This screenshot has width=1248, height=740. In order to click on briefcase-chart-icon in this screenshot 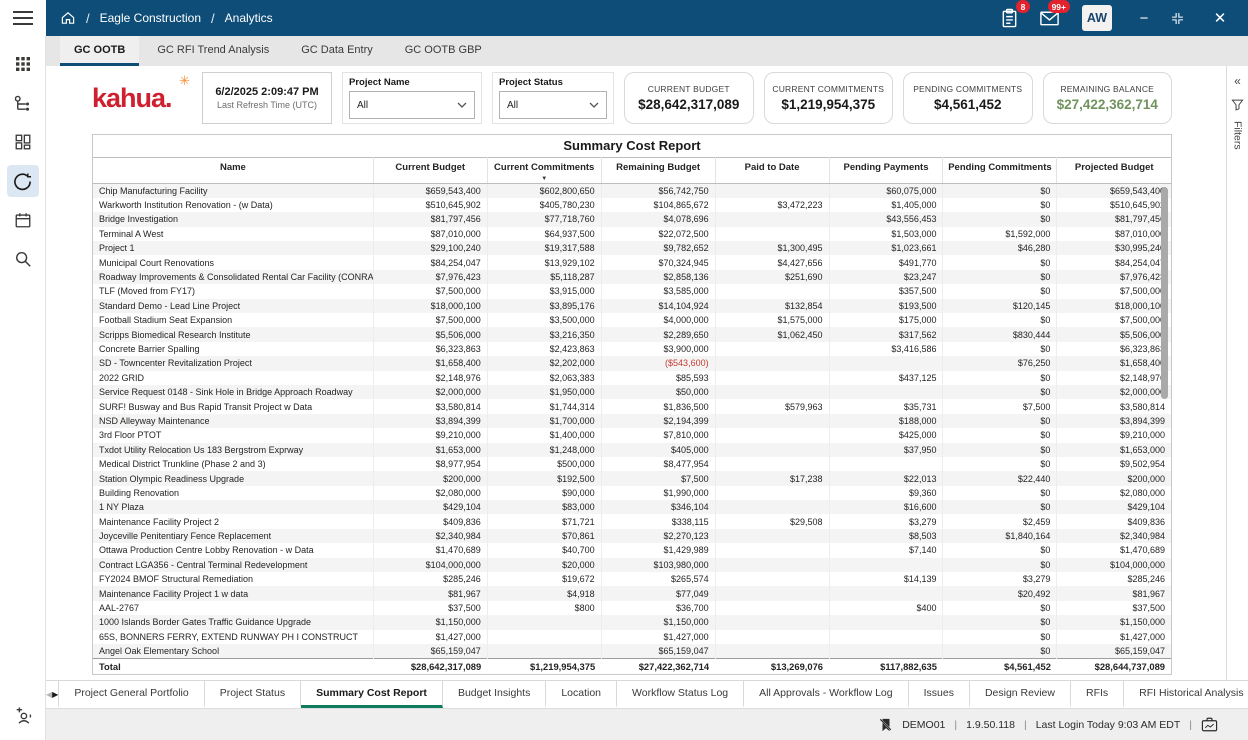, I will do `click(1209, 724)`.